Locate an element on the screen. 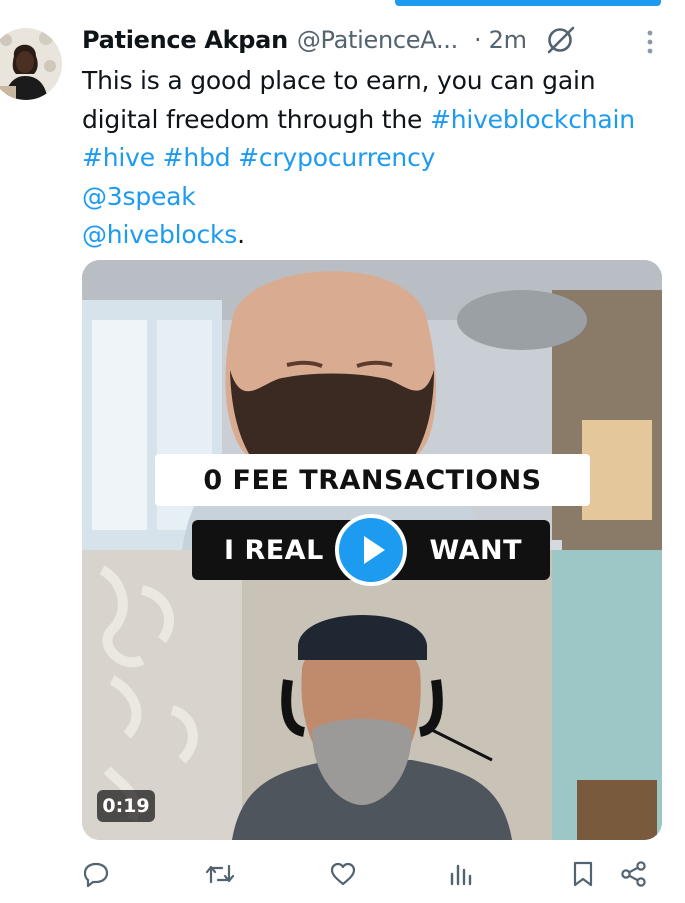  tweet-header: Patience Akpan @PatienceA... · 2m is located at coordinates (373, 40).